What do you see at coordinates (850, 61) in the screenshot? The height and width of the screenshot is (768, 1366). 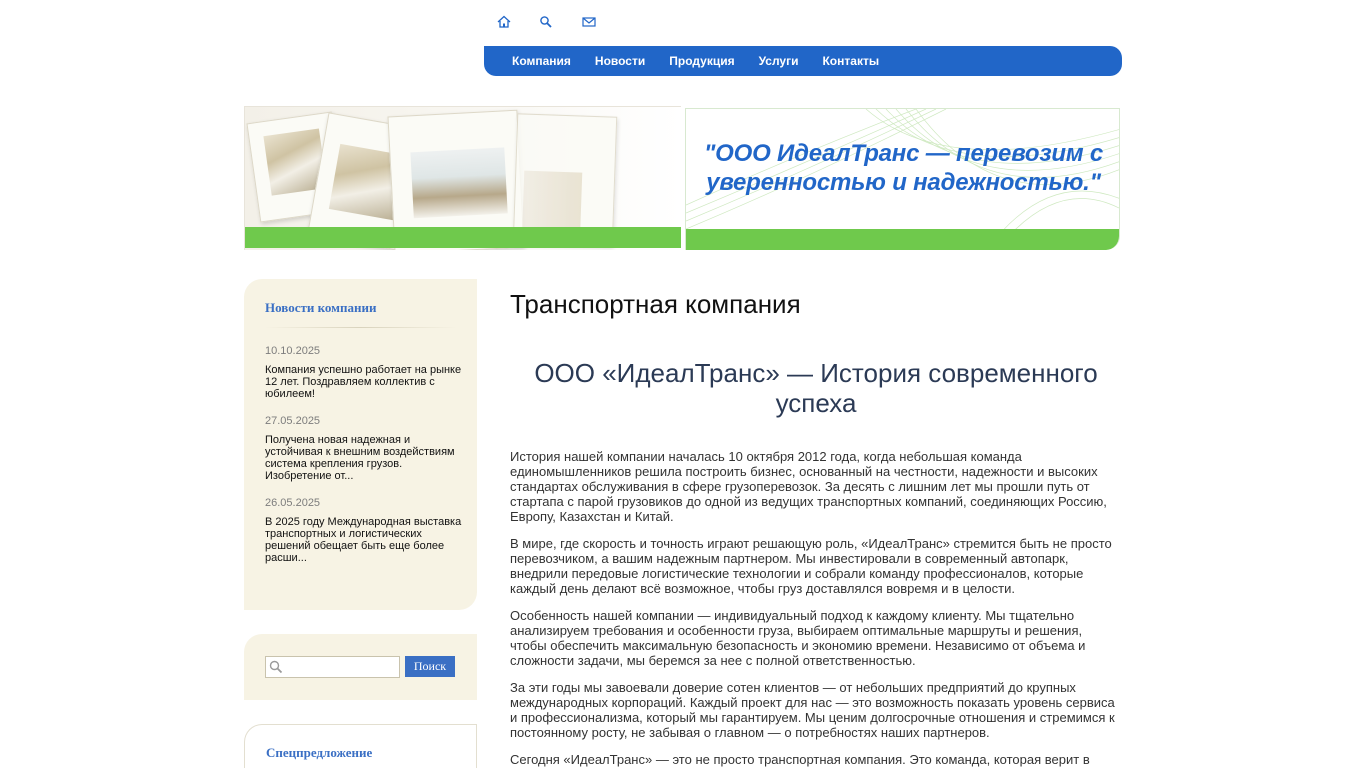 I see `nav-item-contacts: Контакты` at bounding box center [850, 61].